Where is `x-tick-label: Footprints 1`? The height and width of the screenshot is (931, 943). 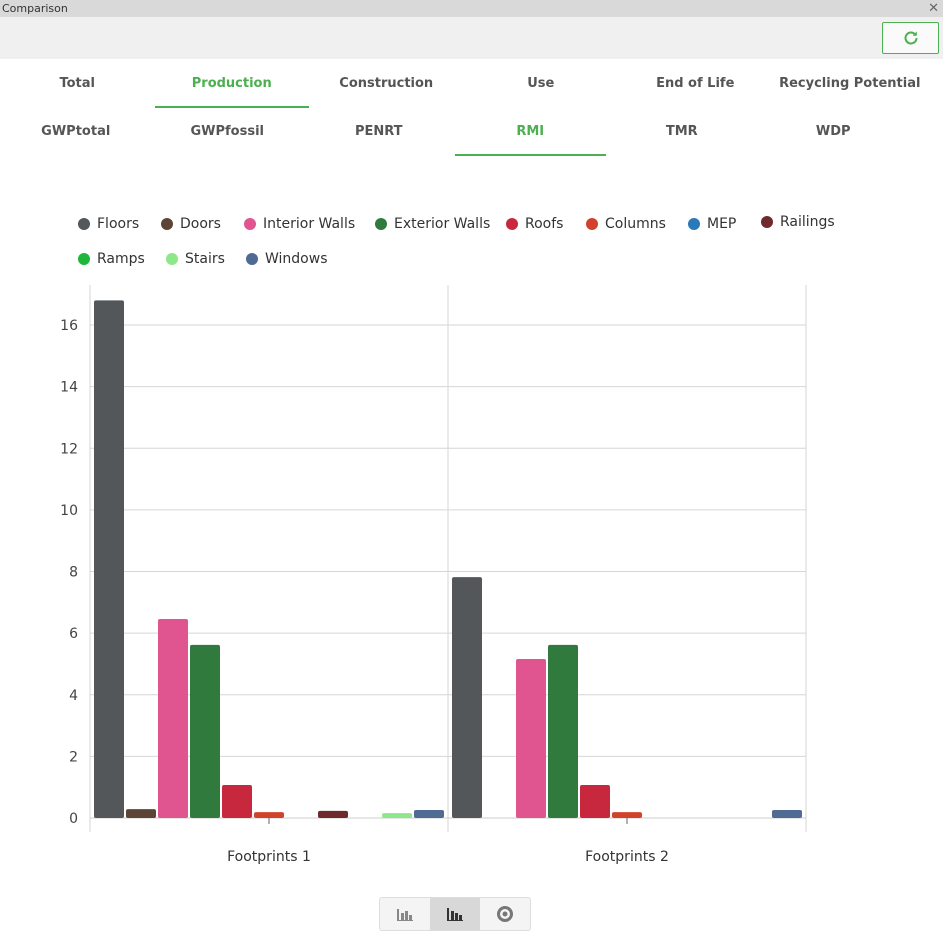
x-tick-label: Footprints 1 is located at coordinates (269, 857).